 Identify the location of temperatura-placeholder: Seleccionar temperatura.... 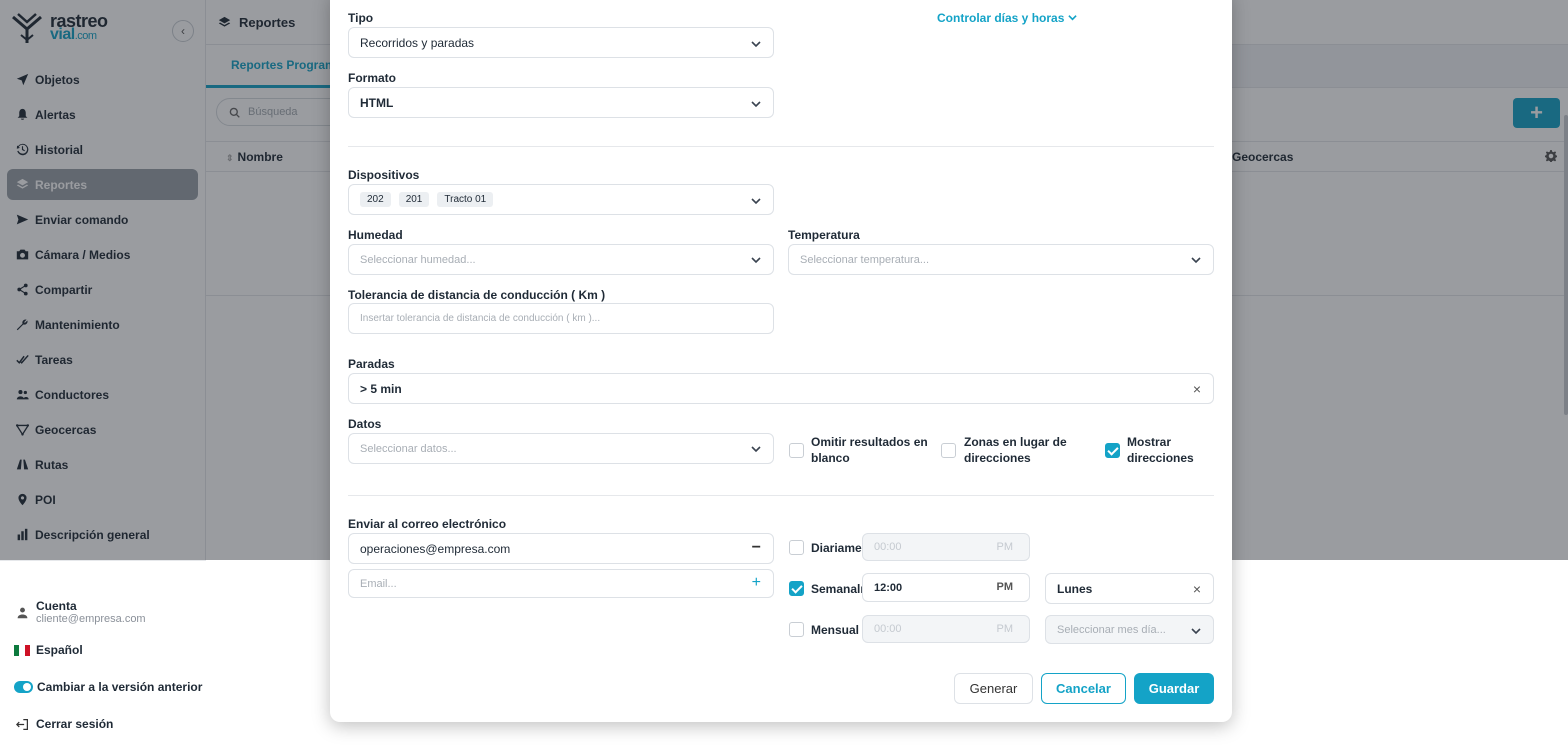
(865, 259).